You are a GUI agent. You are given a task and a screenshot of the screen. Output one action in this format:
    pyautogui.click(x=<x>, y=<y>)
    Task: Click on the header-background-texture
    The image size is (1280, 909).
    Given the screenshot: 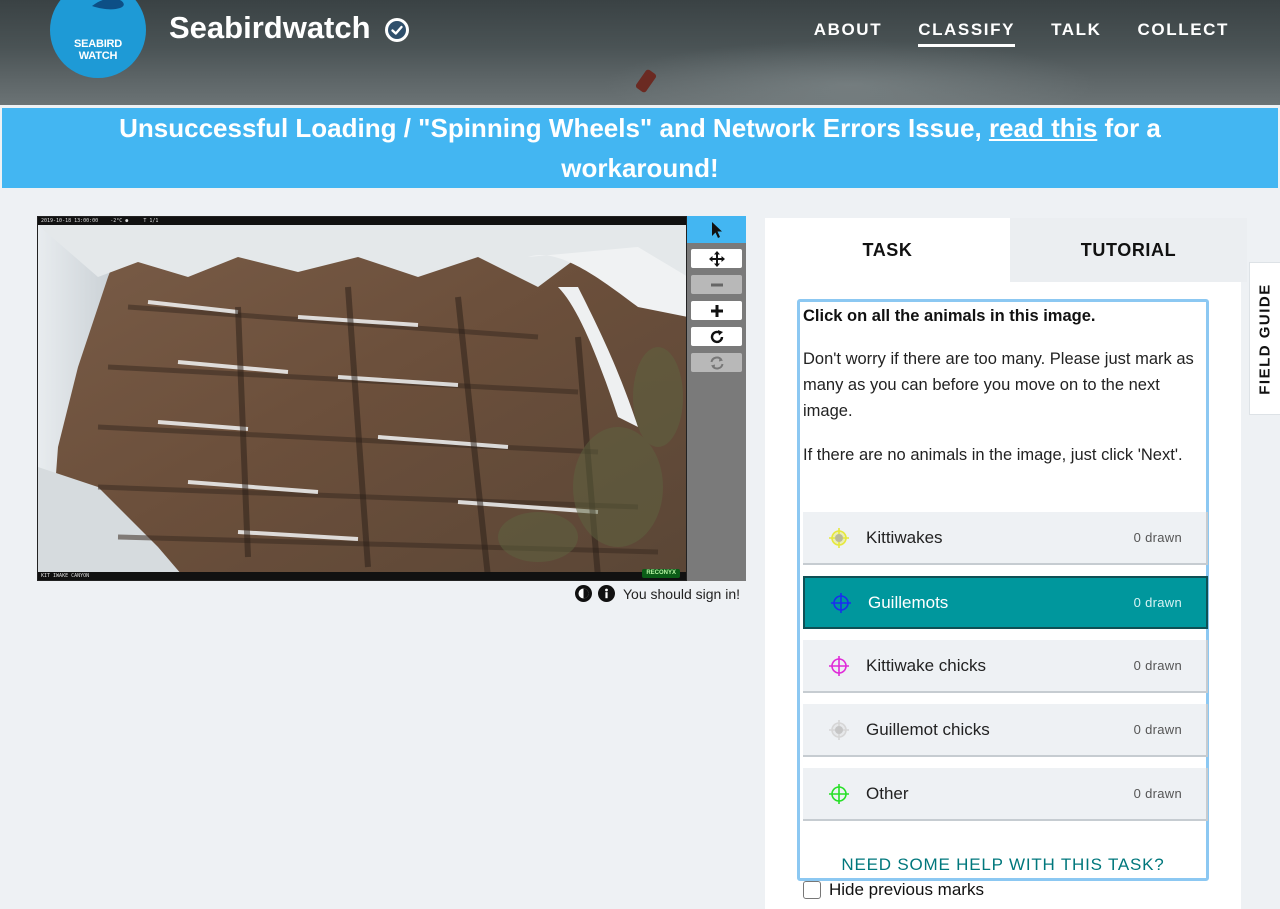 What is the action you would take?
    pyautogui.click(x=850, y=72)
    